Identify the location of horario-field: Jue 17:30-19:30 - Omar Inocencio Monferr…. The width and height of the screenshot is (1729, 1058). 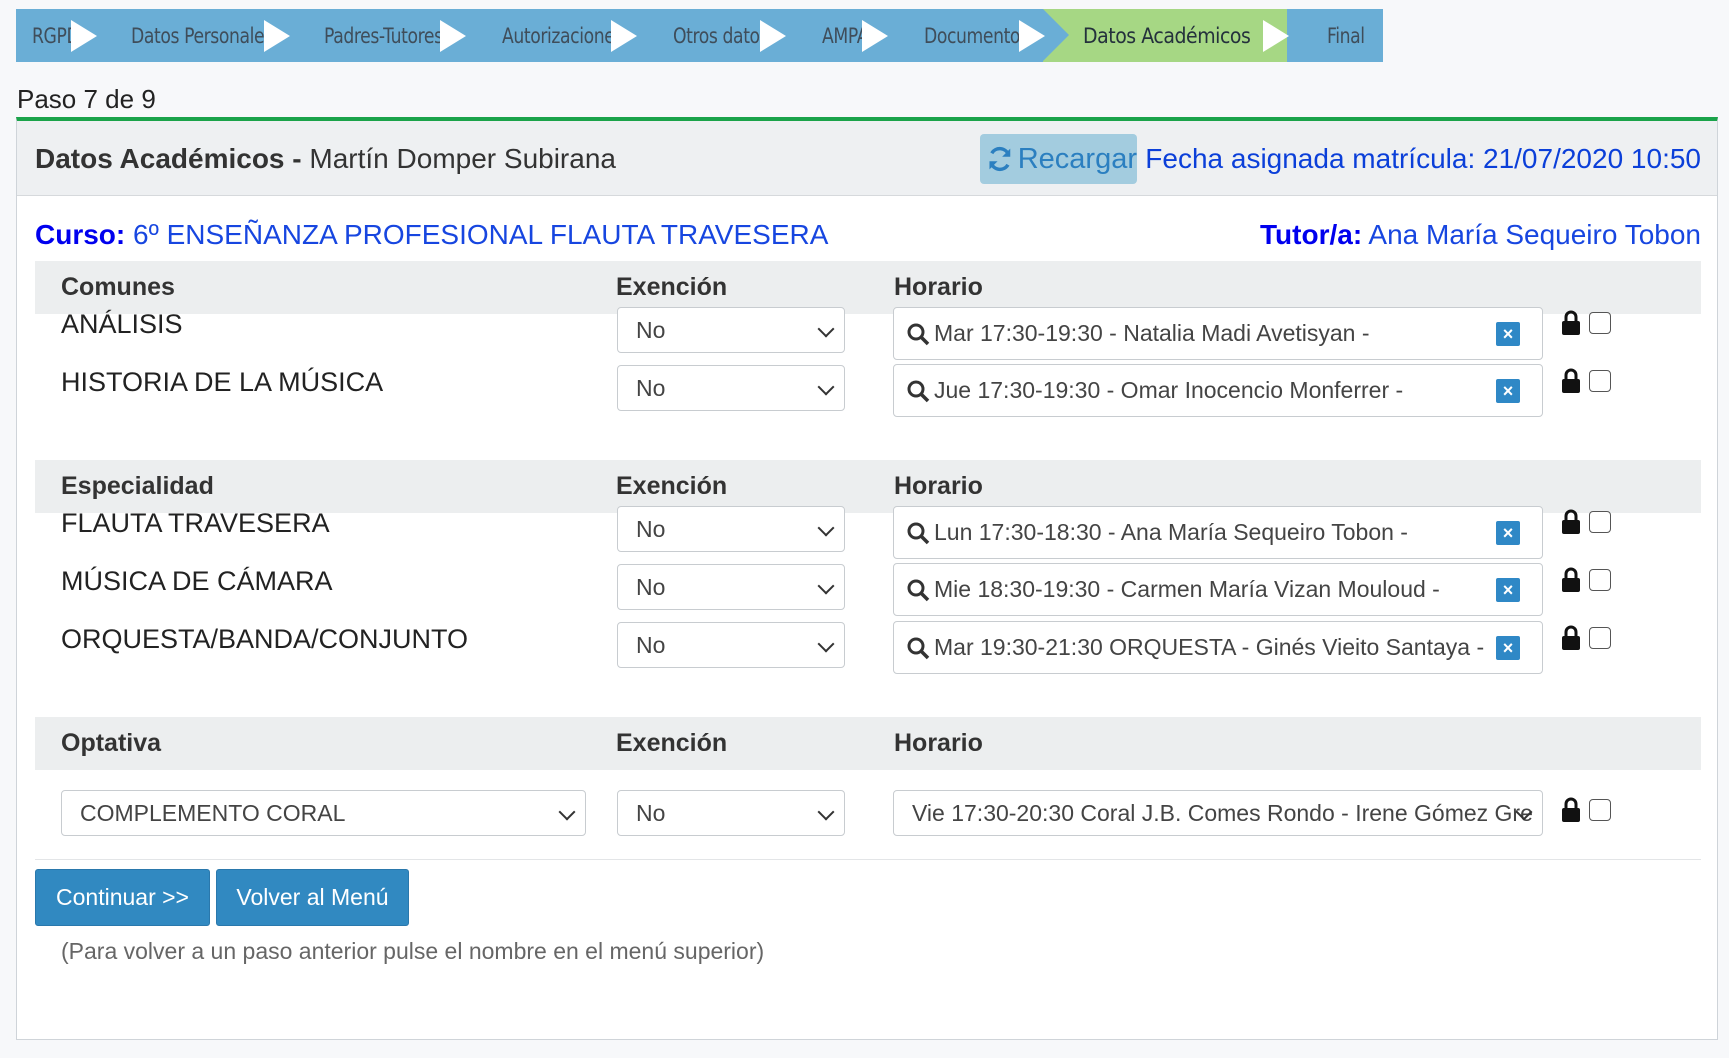
(1218, 390).